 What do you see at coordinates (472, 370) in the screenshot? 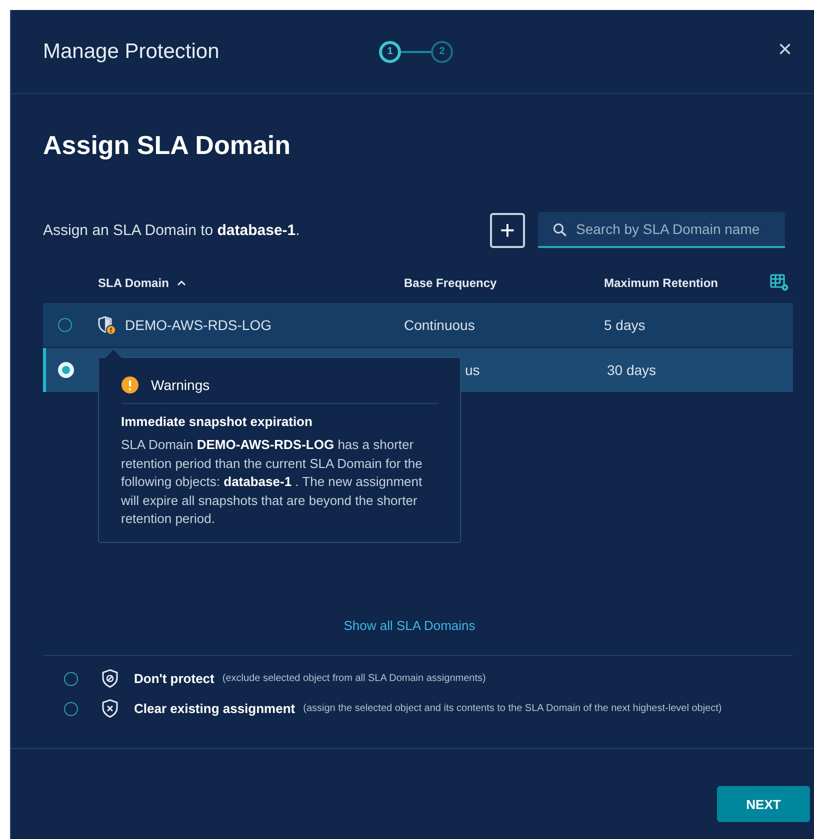
I see `frequency-cell: us` at bounding box center [472, 370].